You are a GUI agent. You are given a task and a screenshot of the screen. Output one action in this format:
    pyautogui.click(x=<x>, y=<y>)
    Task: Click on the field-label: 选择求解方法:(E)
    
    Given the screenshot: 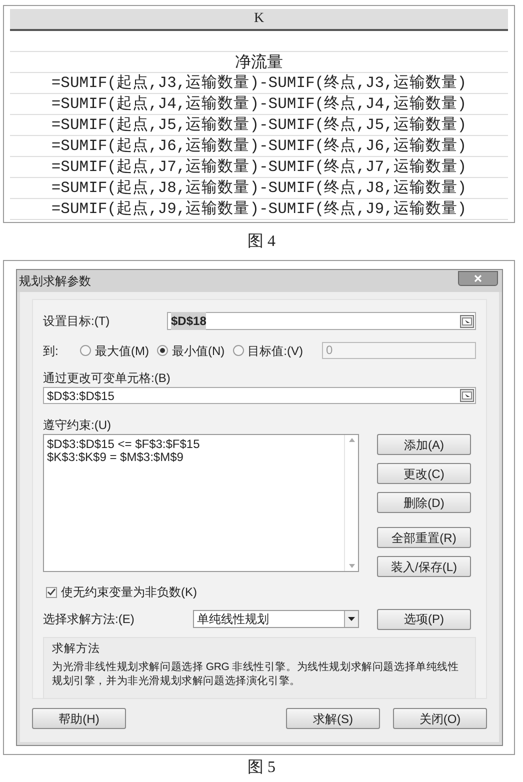 What is the action you would take?
    pyautogui.click(x=89, y=619)
    